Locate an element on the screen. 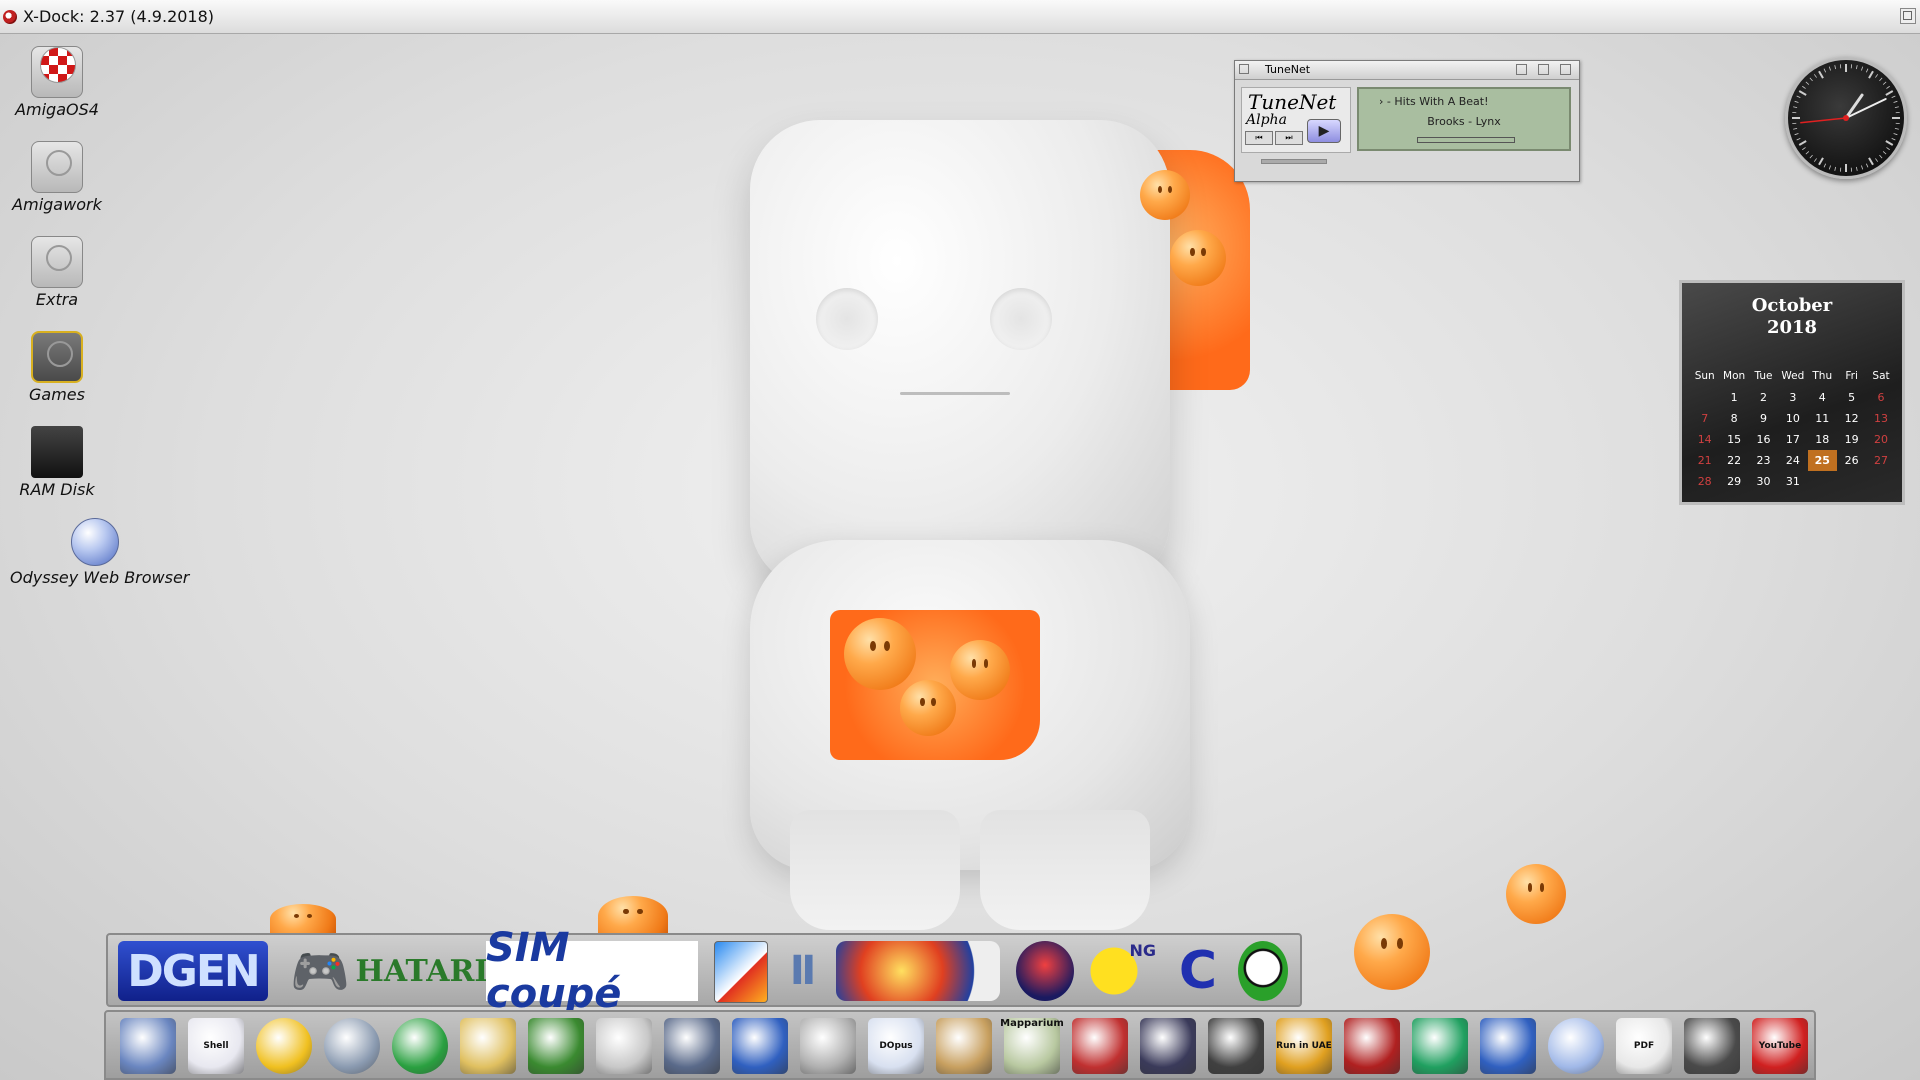 Image resolution: width=1920 pixels, height=1080 pixels. cd-player-icon is located at coordinates (284, 1046).